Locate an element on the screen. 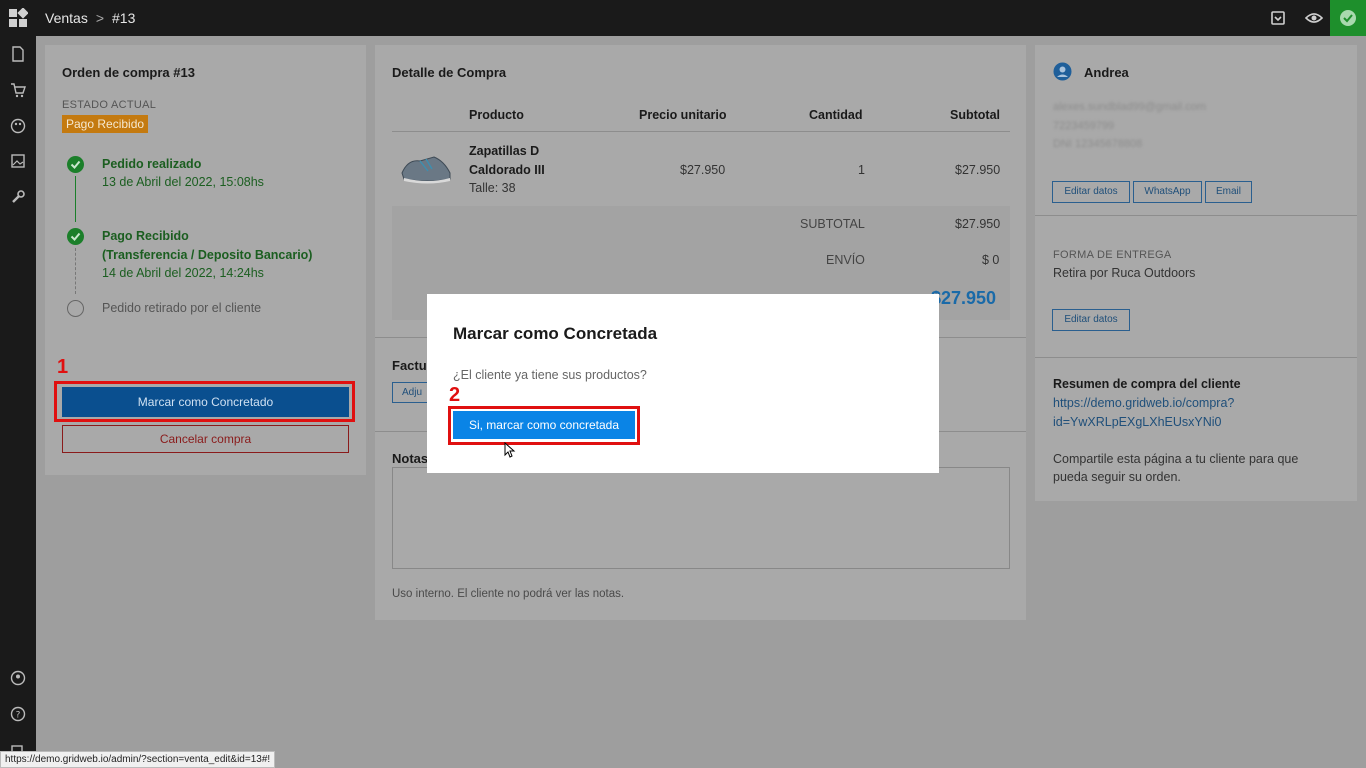 The height and width of the screenshot is (768, 1366). customer-dni: DNI 12345678808 is located at coordinates (1098, 144).